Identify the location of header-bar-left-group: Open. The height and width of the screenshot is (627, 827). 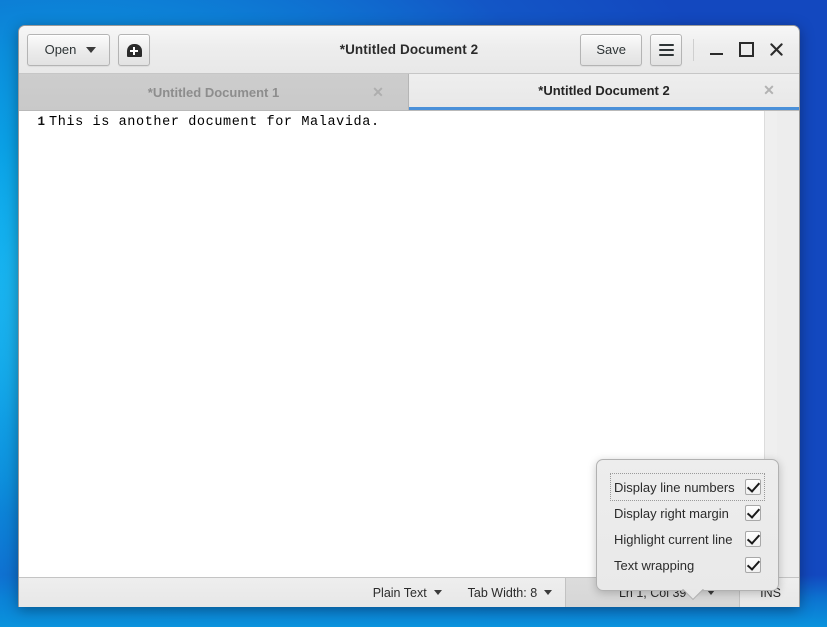
(88, 49).